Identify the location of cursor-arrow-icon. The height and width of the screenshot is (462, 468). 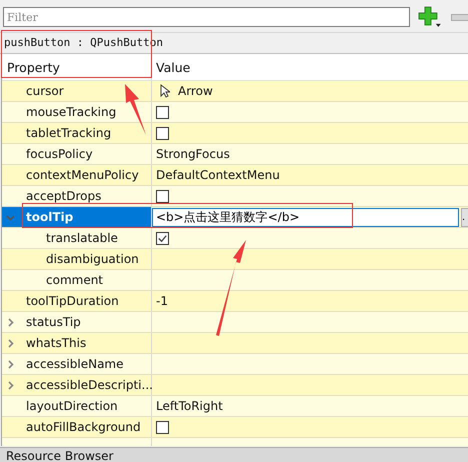
(165, 91).